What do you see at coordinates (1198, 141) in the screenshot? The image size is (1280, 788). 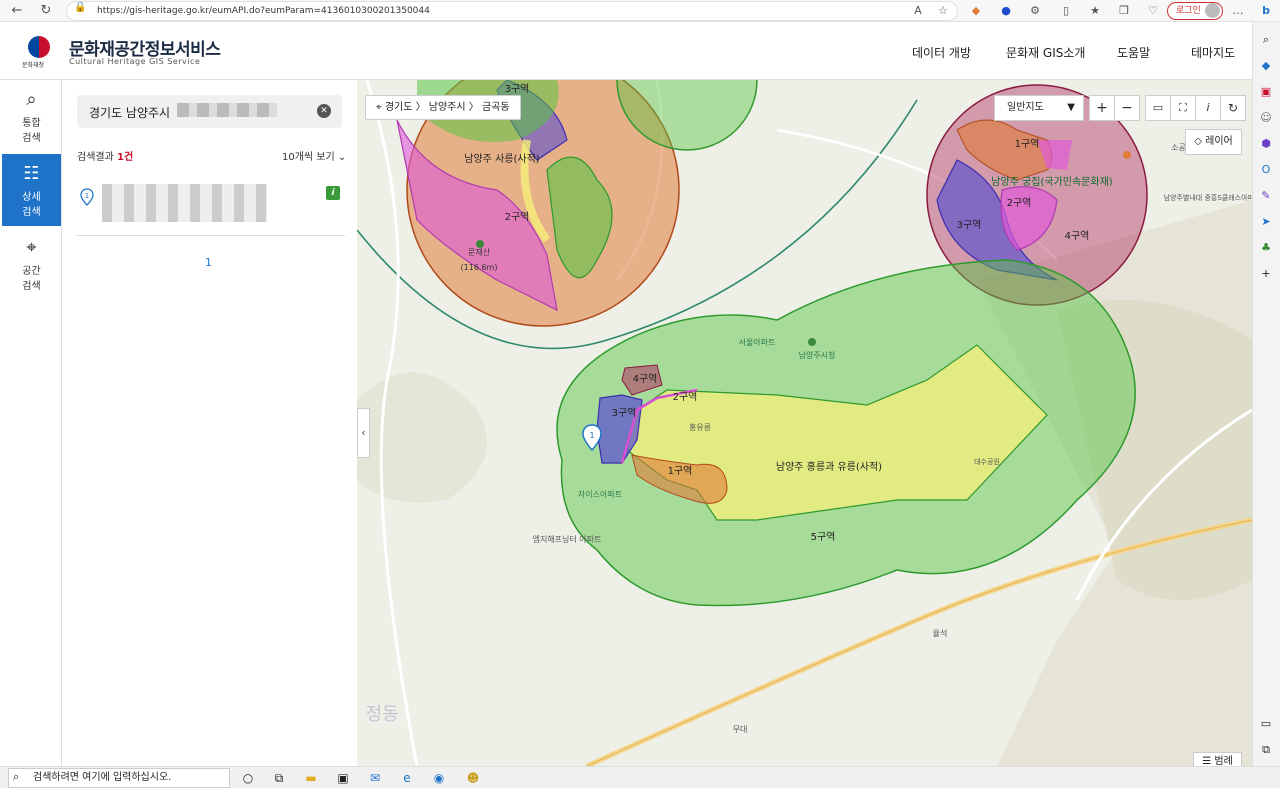 I see `layers-icon: ◇` at bounding box center [1198, 141].